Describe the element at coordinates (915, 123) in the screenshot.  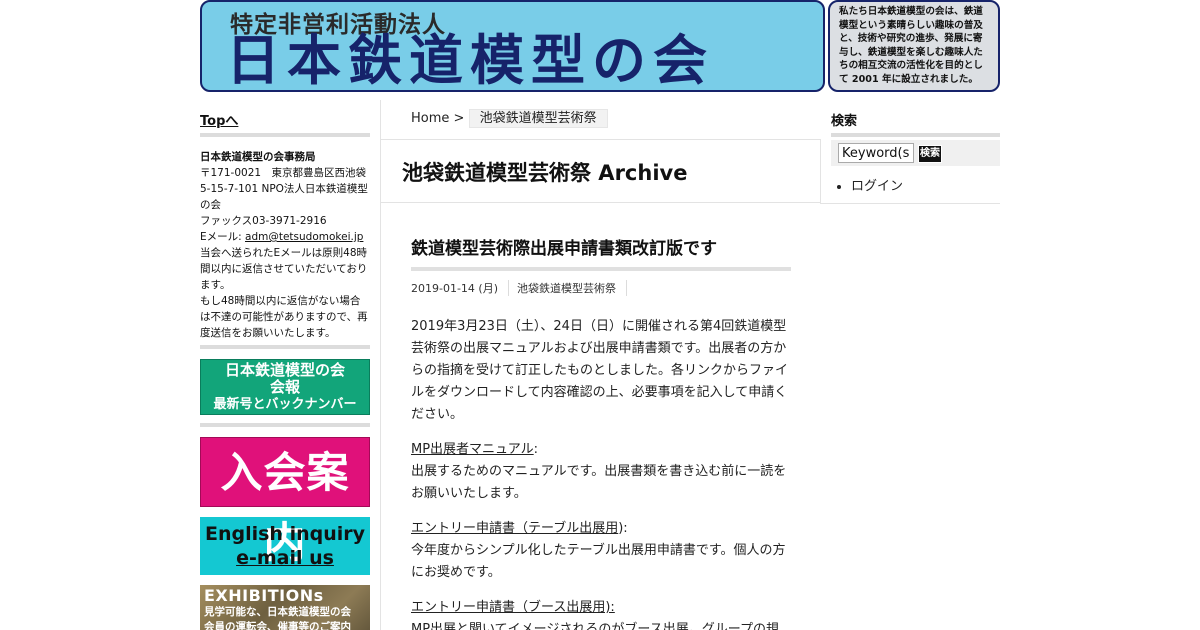
I see `search-title: 検索` at that location.